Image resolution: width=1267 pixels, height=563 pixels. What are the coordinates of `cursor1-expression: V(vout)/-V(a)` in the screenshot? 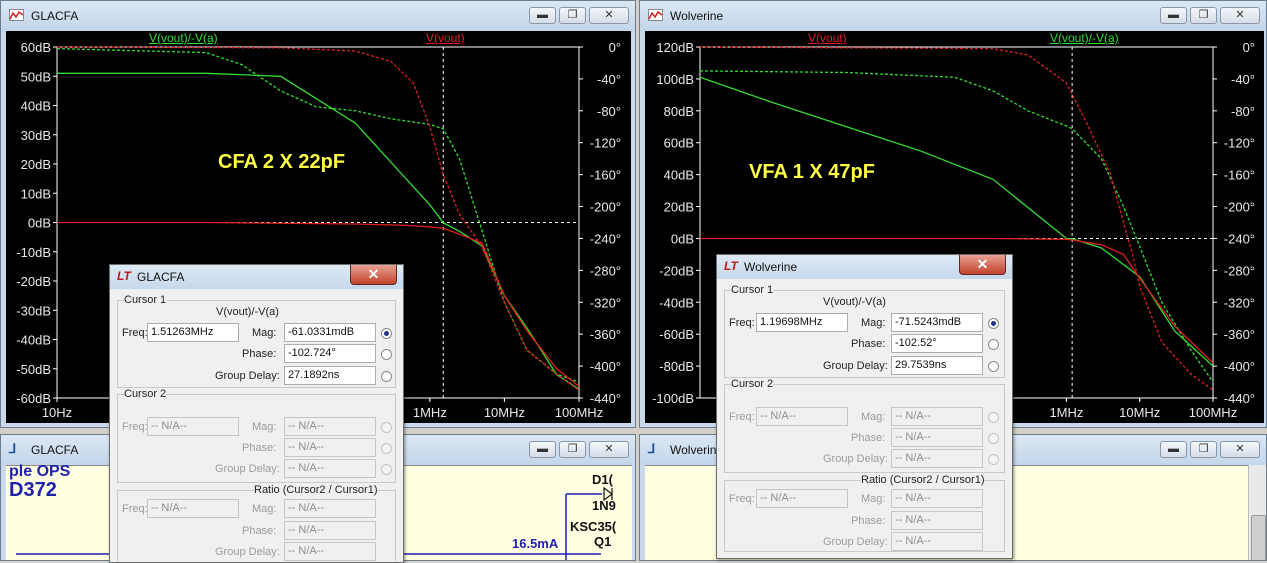 It's located at (247, 312).